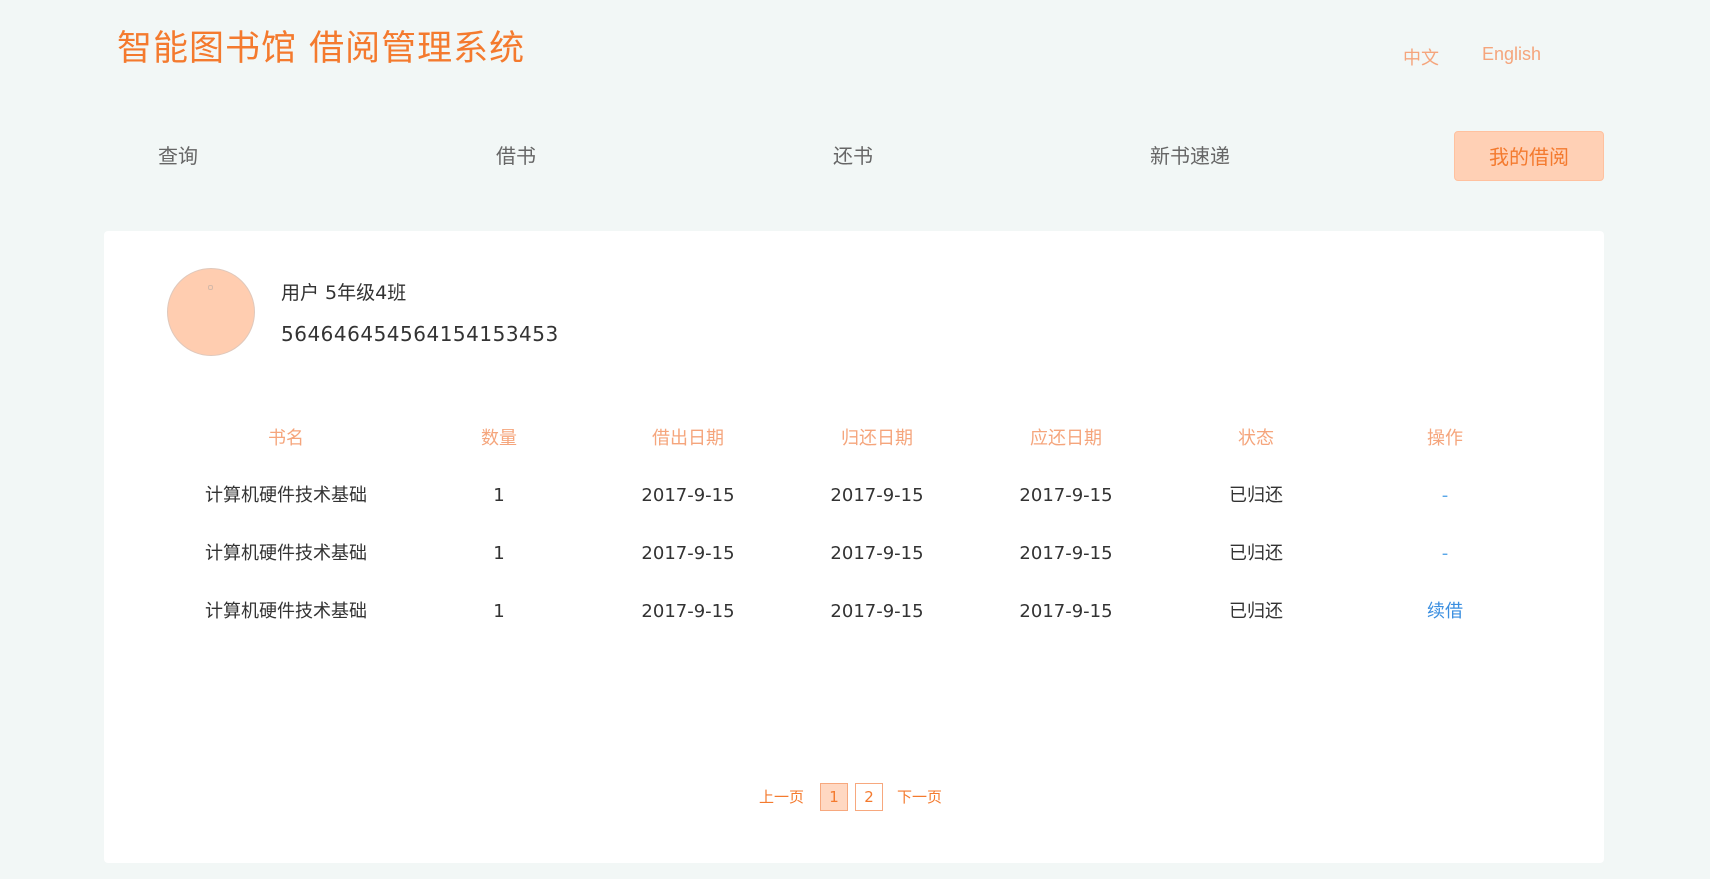 This screenshot has width=1710, height=879. What do you see at coordinates (321, 49) in the screenshot?
I see `app-logo: 智能图书馆 借阅管理系统` at bounding box center [321, 49].